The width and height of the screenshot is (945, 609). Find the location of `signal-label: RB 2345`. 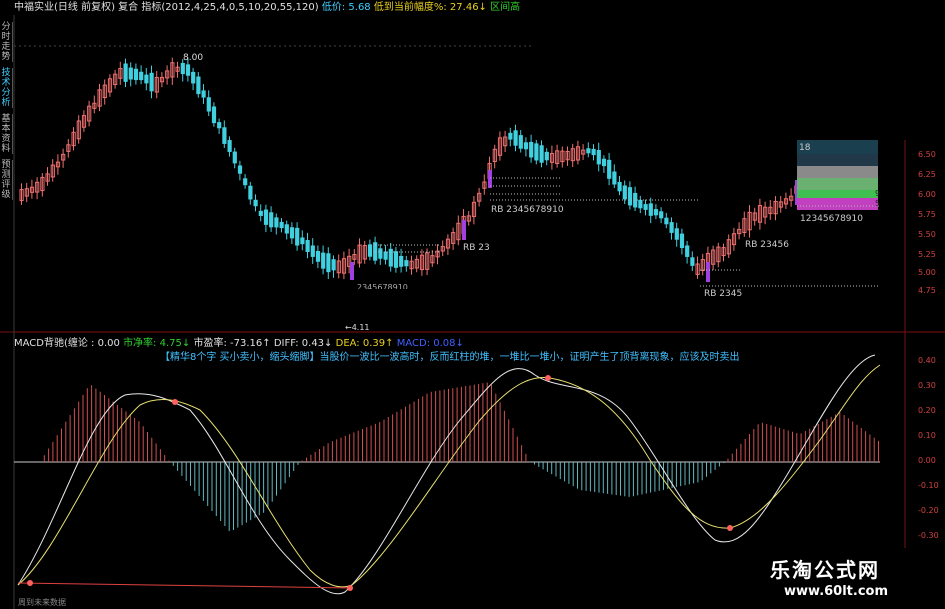

signal-label: RB 2345 is located at coordinates (723, 294).